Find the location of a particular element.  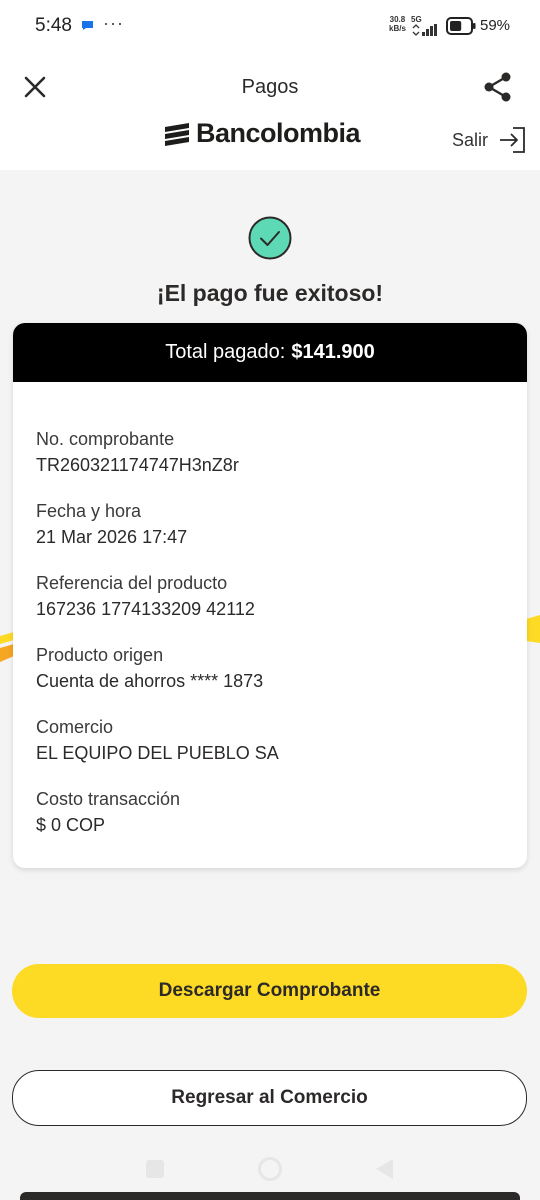

status-time: 5:48 is located at coordinates (53, 25).